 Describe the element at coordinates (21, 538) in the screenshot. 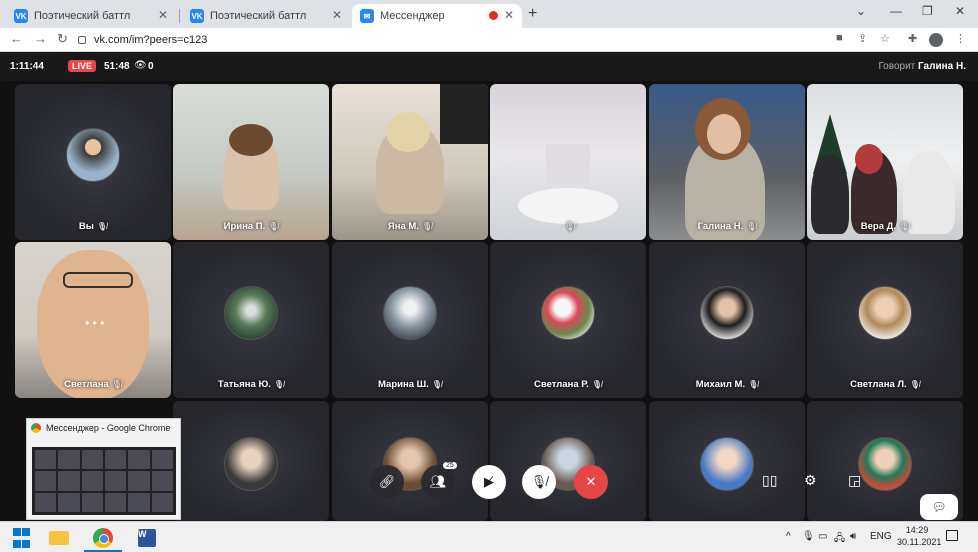

I see `windows-start-icon` at that location.